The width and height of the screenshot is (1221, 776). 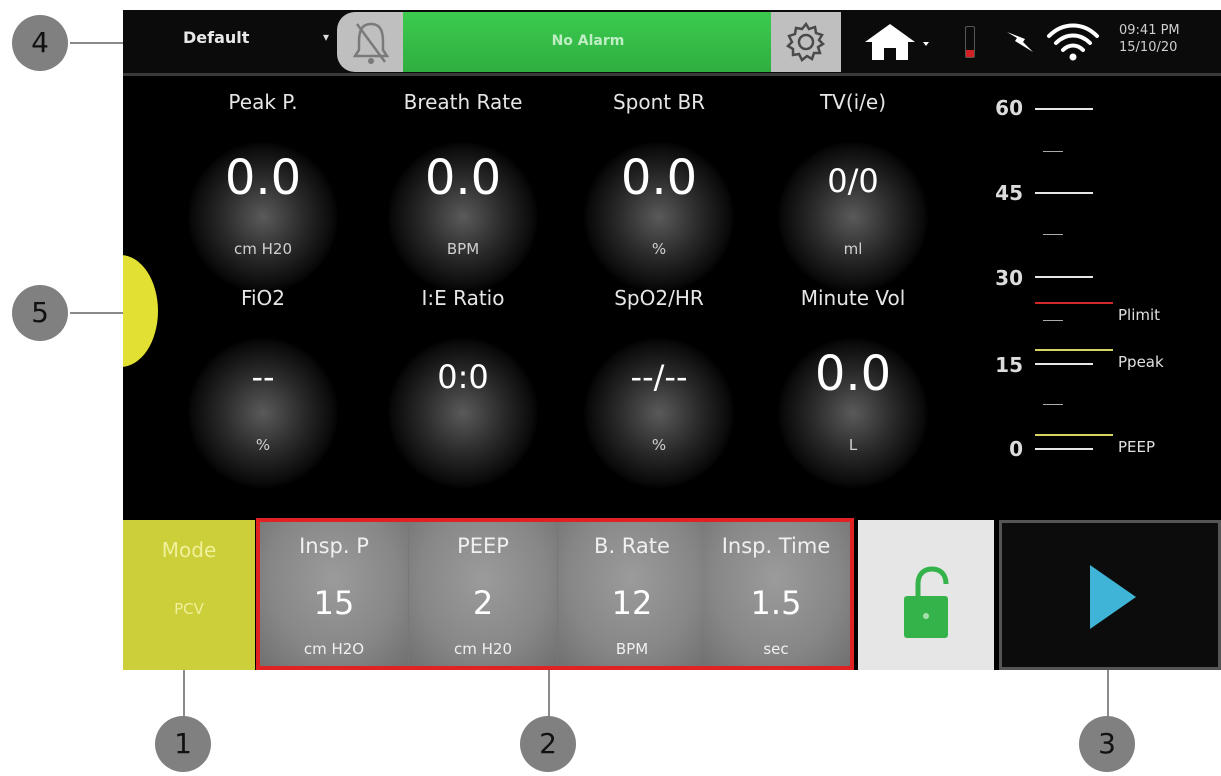 What do you see at coordinates (334, 603) in the screenshot?
I see `setting-value: 15` at bounding box center [334, 603].